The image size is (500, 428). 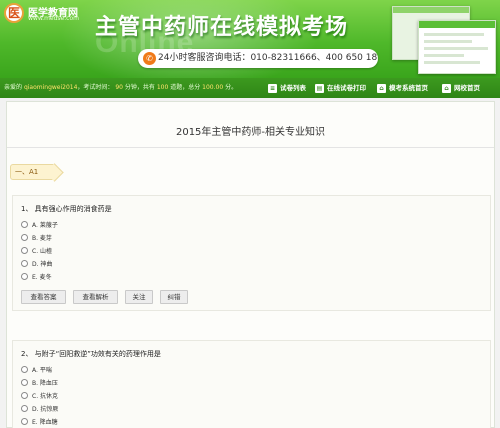 What do you see at coordinates (45, 422) in the screenshot?
I see `option-label: E. 降血糖` at bounding box center [45, 422].